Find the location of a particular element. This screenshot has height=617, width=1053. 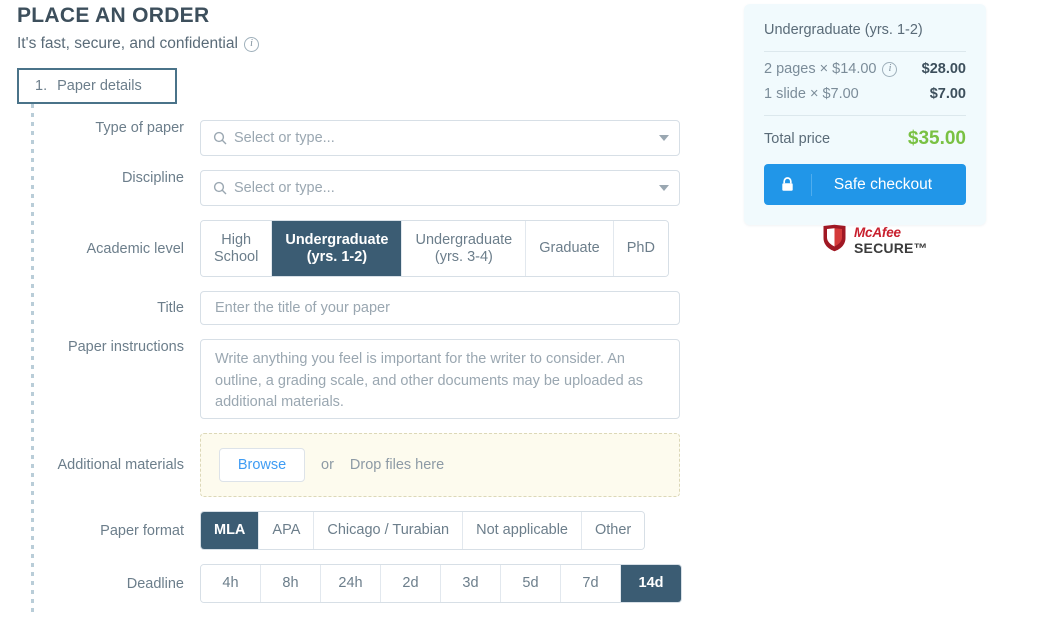

summary-divider is located at coordinates (865, 115).